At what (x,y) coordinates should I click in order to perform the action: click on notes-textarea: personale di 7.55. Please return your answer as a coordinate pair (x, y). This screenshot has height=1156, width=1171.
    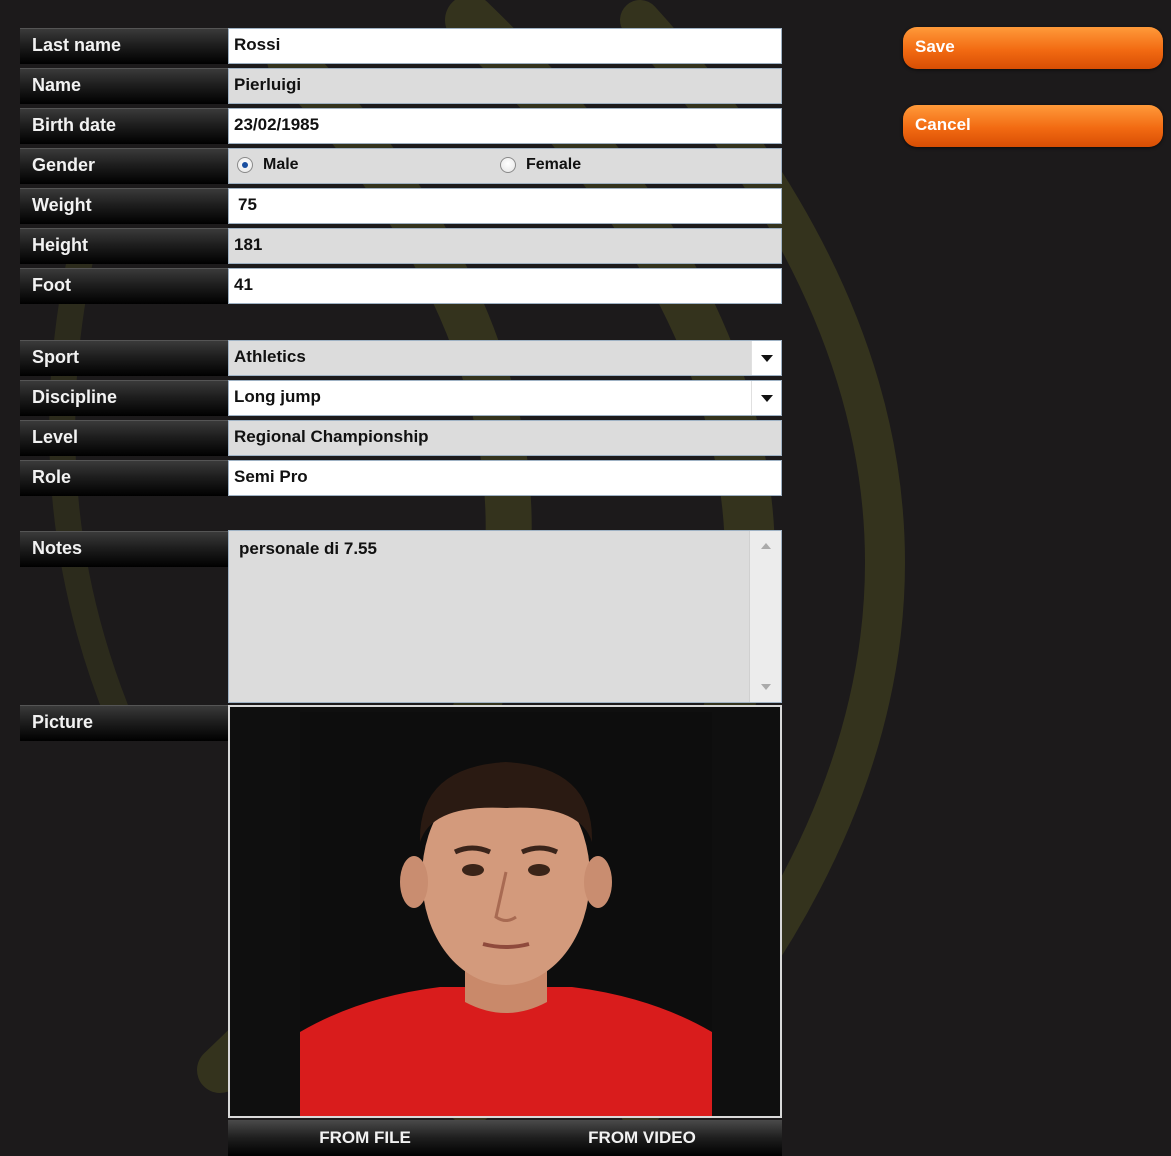
    Looking at the image, I should click on (505, 616).